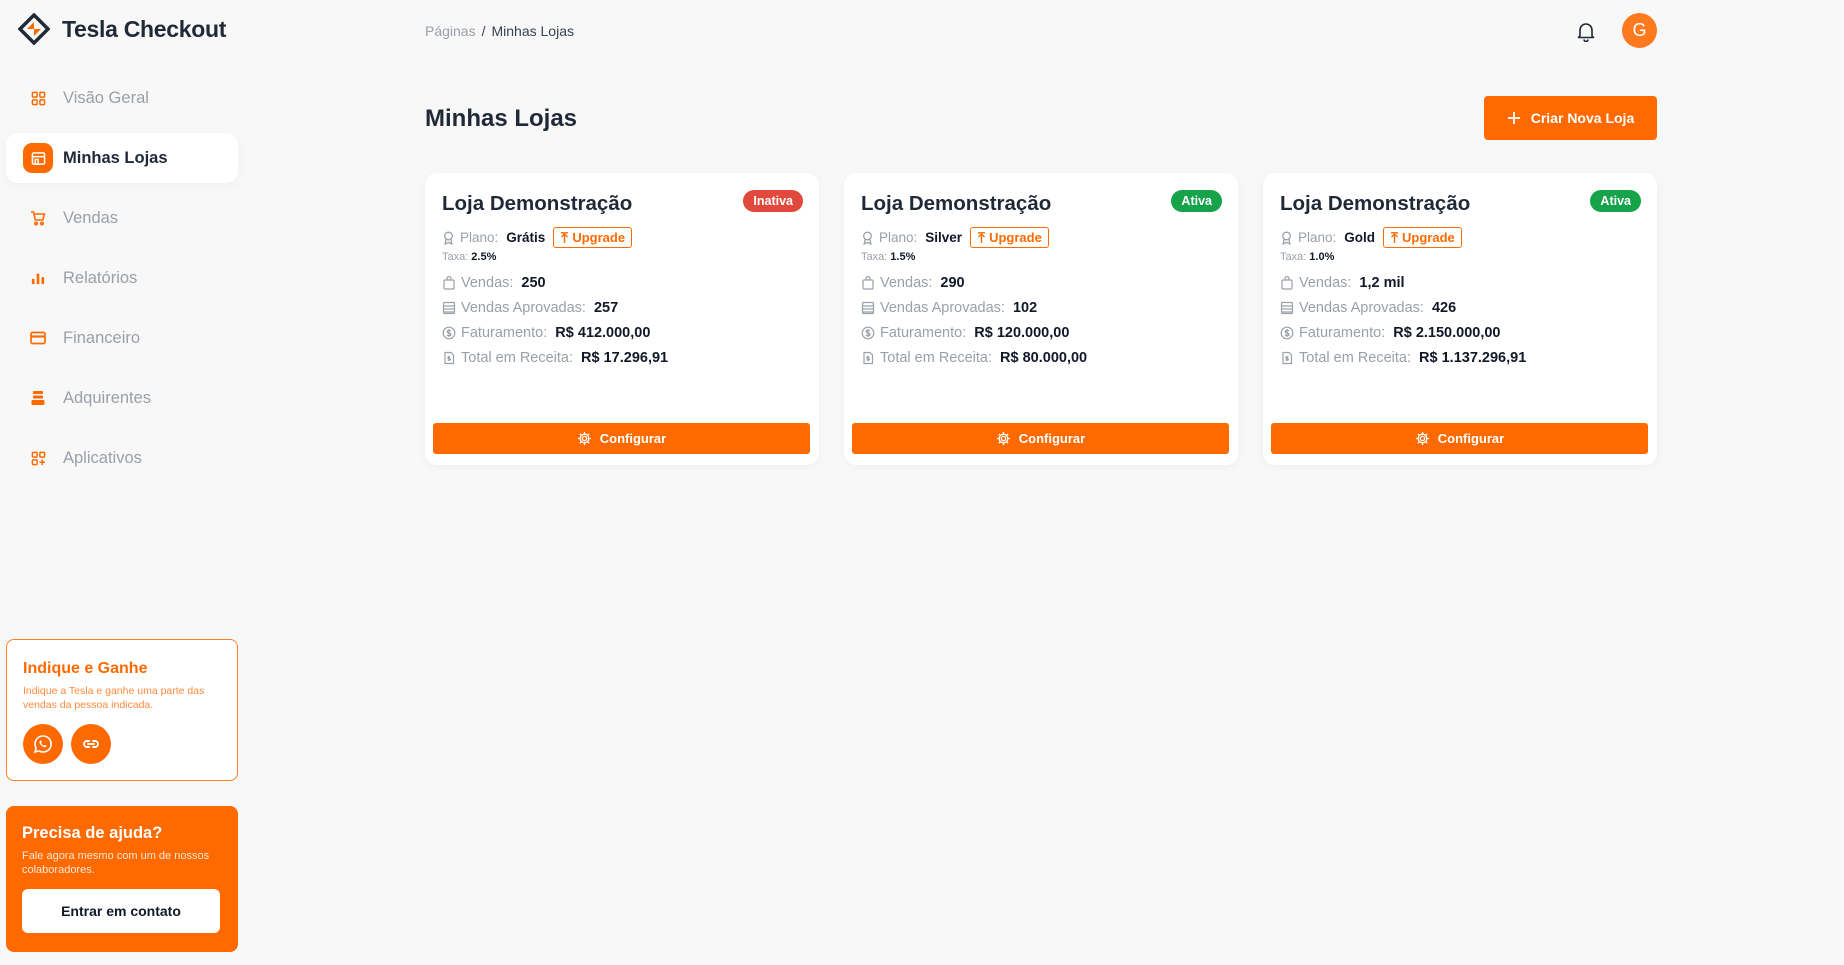 The height and width of the screenshot is (965, 1844). What do you see at coordinates (1582, 118) in the screenshot?
I see `create-store-label: Criar Nova Loja` at bounding box center [1582, 118].